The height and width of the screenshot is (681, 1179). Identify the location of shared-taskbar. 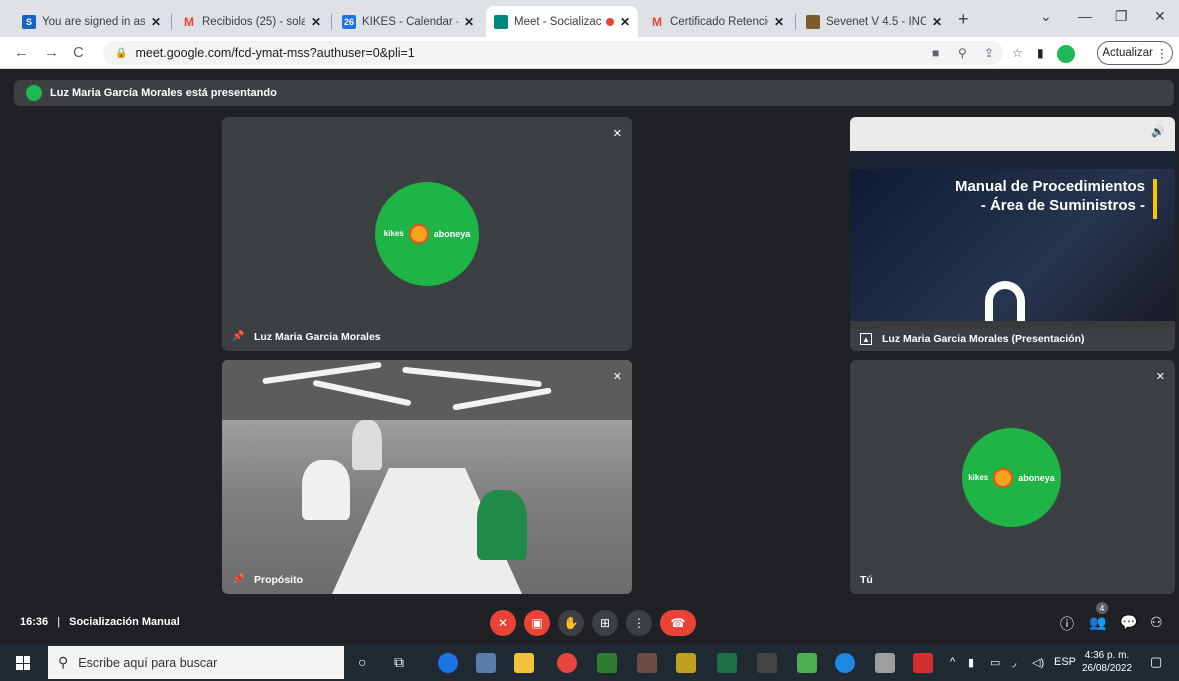
(1012, 325).